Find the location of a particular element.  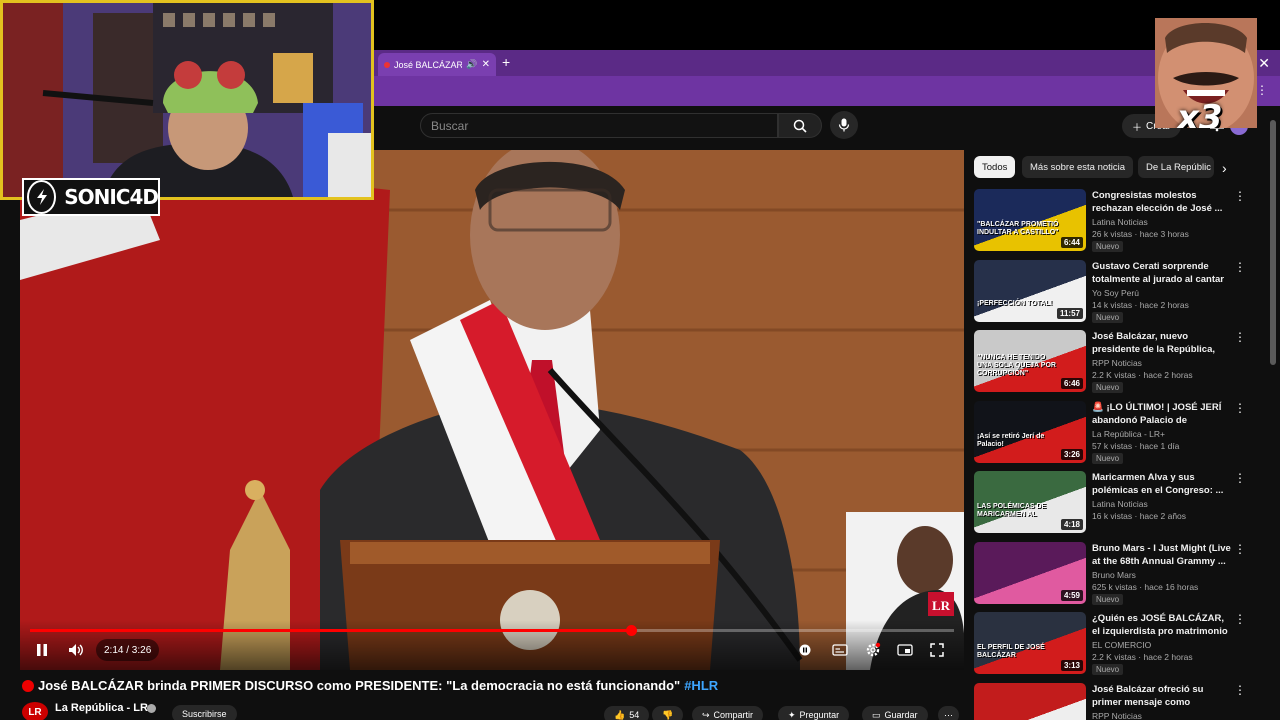

thumbs-down-icon: 👎 is located at coordinates (668, 714).